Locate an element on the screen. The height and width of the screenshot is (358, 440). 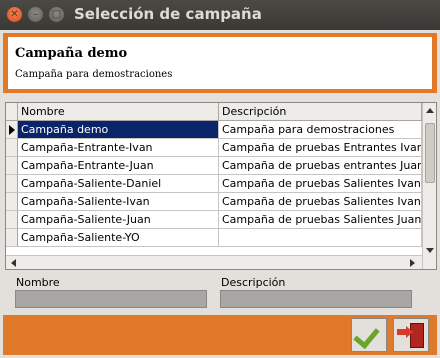
checkmark-icon is located at coordinates (366, 335).